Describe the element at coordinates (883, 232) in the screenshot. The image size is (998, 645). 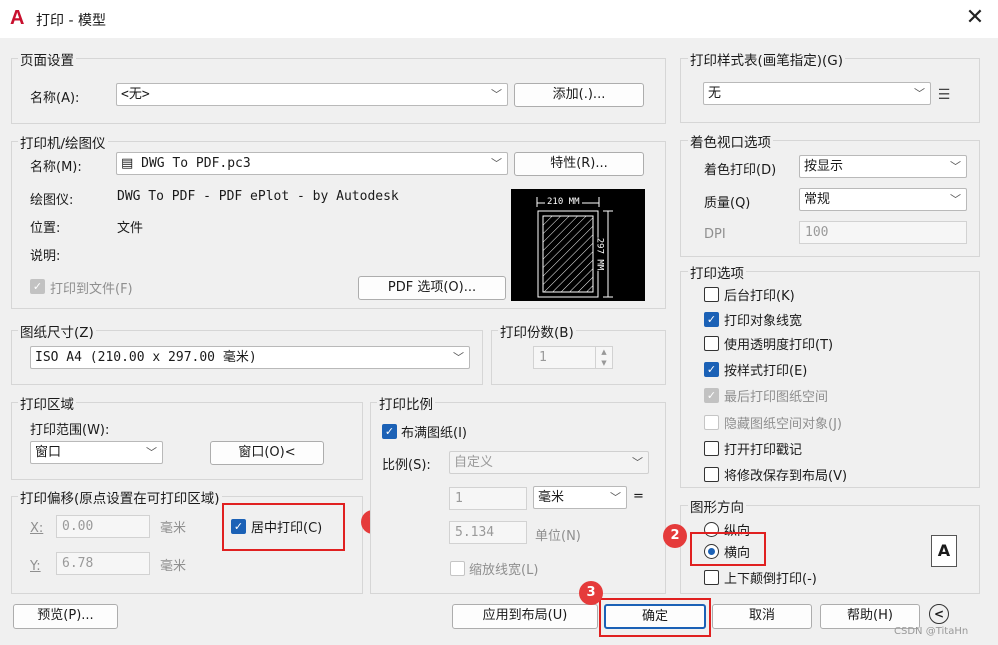
I see `dpi-input: 100` at that location.